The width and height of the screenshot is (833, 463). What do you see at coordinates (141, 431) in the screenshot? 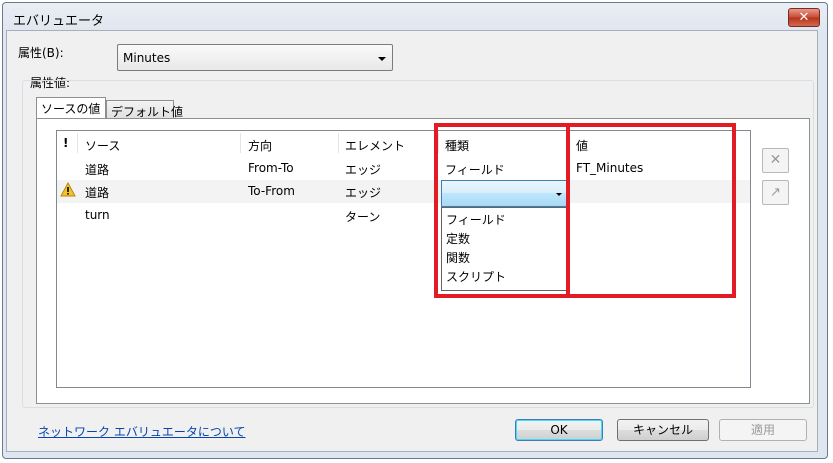
I see `about-evaluators-link: ネットワーク エバリュエータについて` at bounding box center [141, 431].